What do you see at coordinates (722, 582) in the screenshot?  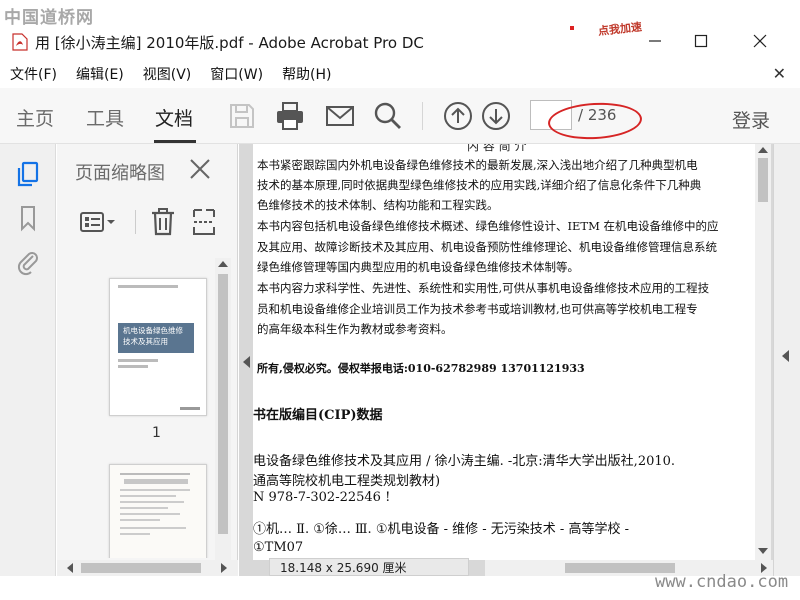 I see `watermark-bottom: www.cndao.com` at bounding box center [722, 582].